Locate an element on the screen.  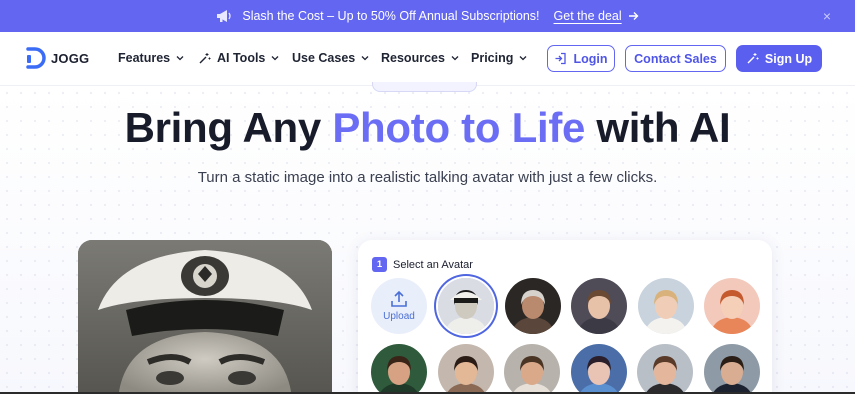
hero-title-part2: with AI is located at coordinates (658, 127).